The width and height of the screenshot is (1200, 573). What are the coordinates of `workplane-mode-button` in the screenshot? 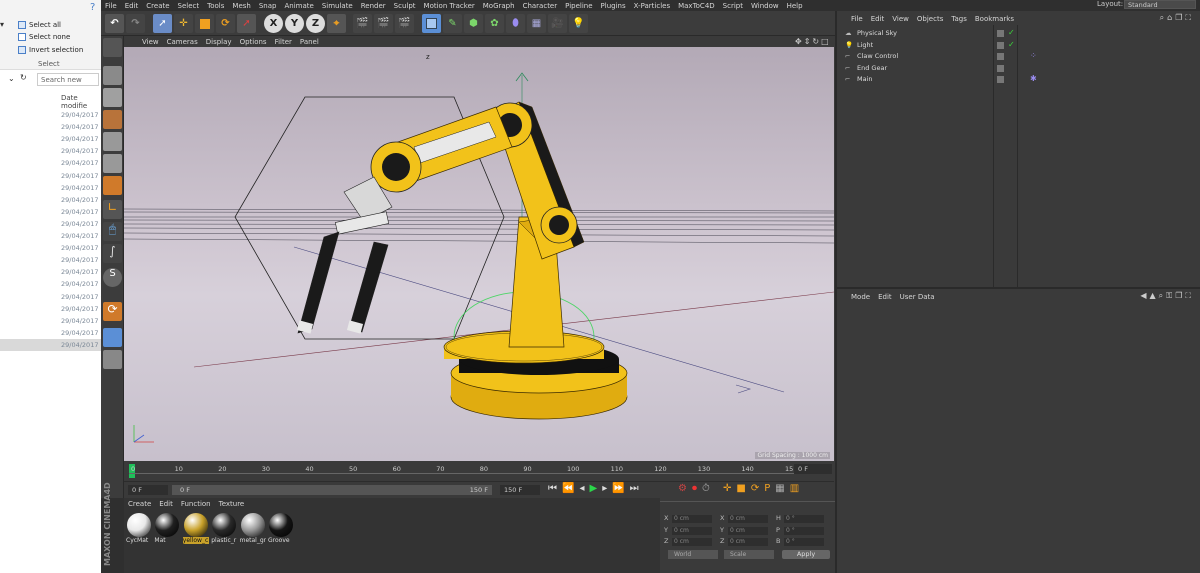 It's located at (112, 119).